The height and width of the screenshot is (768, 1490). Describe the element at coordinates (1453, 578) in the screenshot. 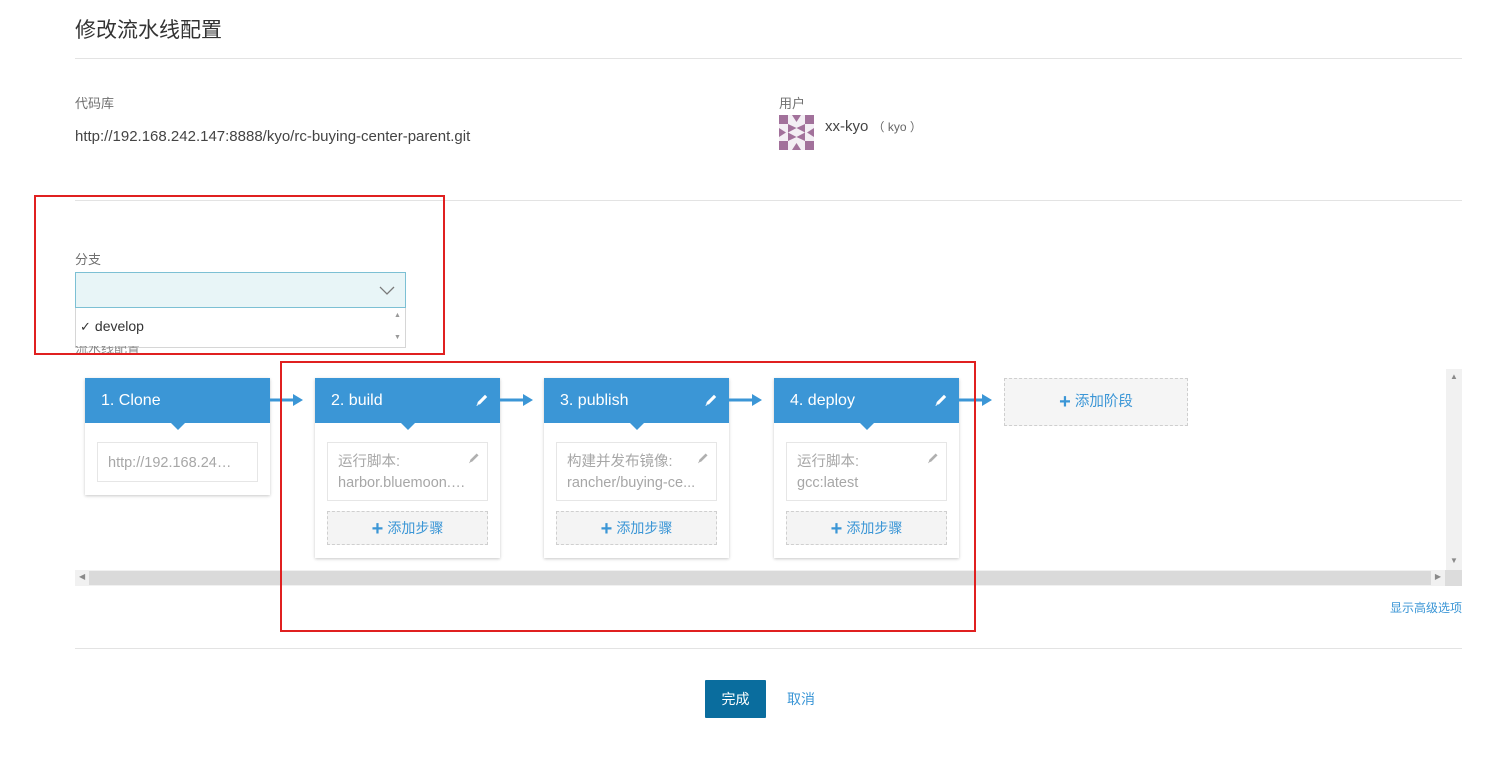

I see `scrollbar-corner` at that location.